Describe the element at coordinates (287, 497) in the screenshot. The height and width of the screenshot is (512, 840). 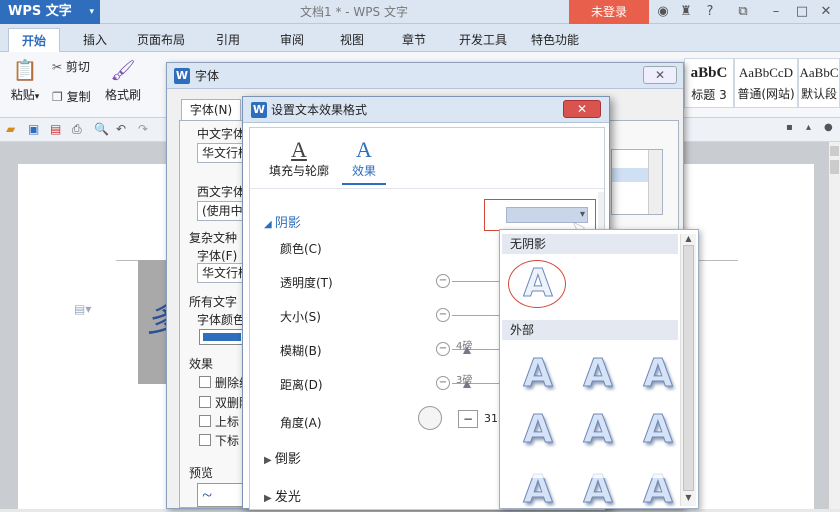
I see `glow-section-label: 发光` at that location.